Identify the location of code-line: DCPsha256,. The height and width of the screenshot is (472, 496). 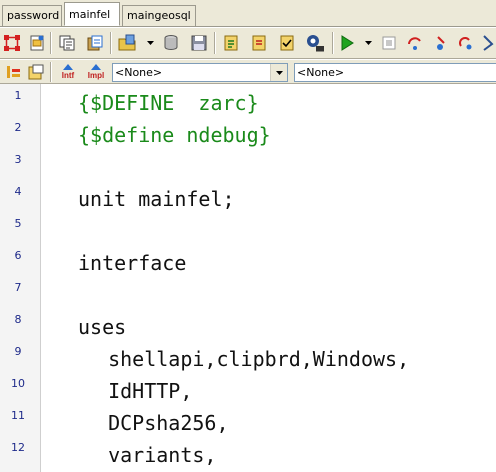
(156, 423).